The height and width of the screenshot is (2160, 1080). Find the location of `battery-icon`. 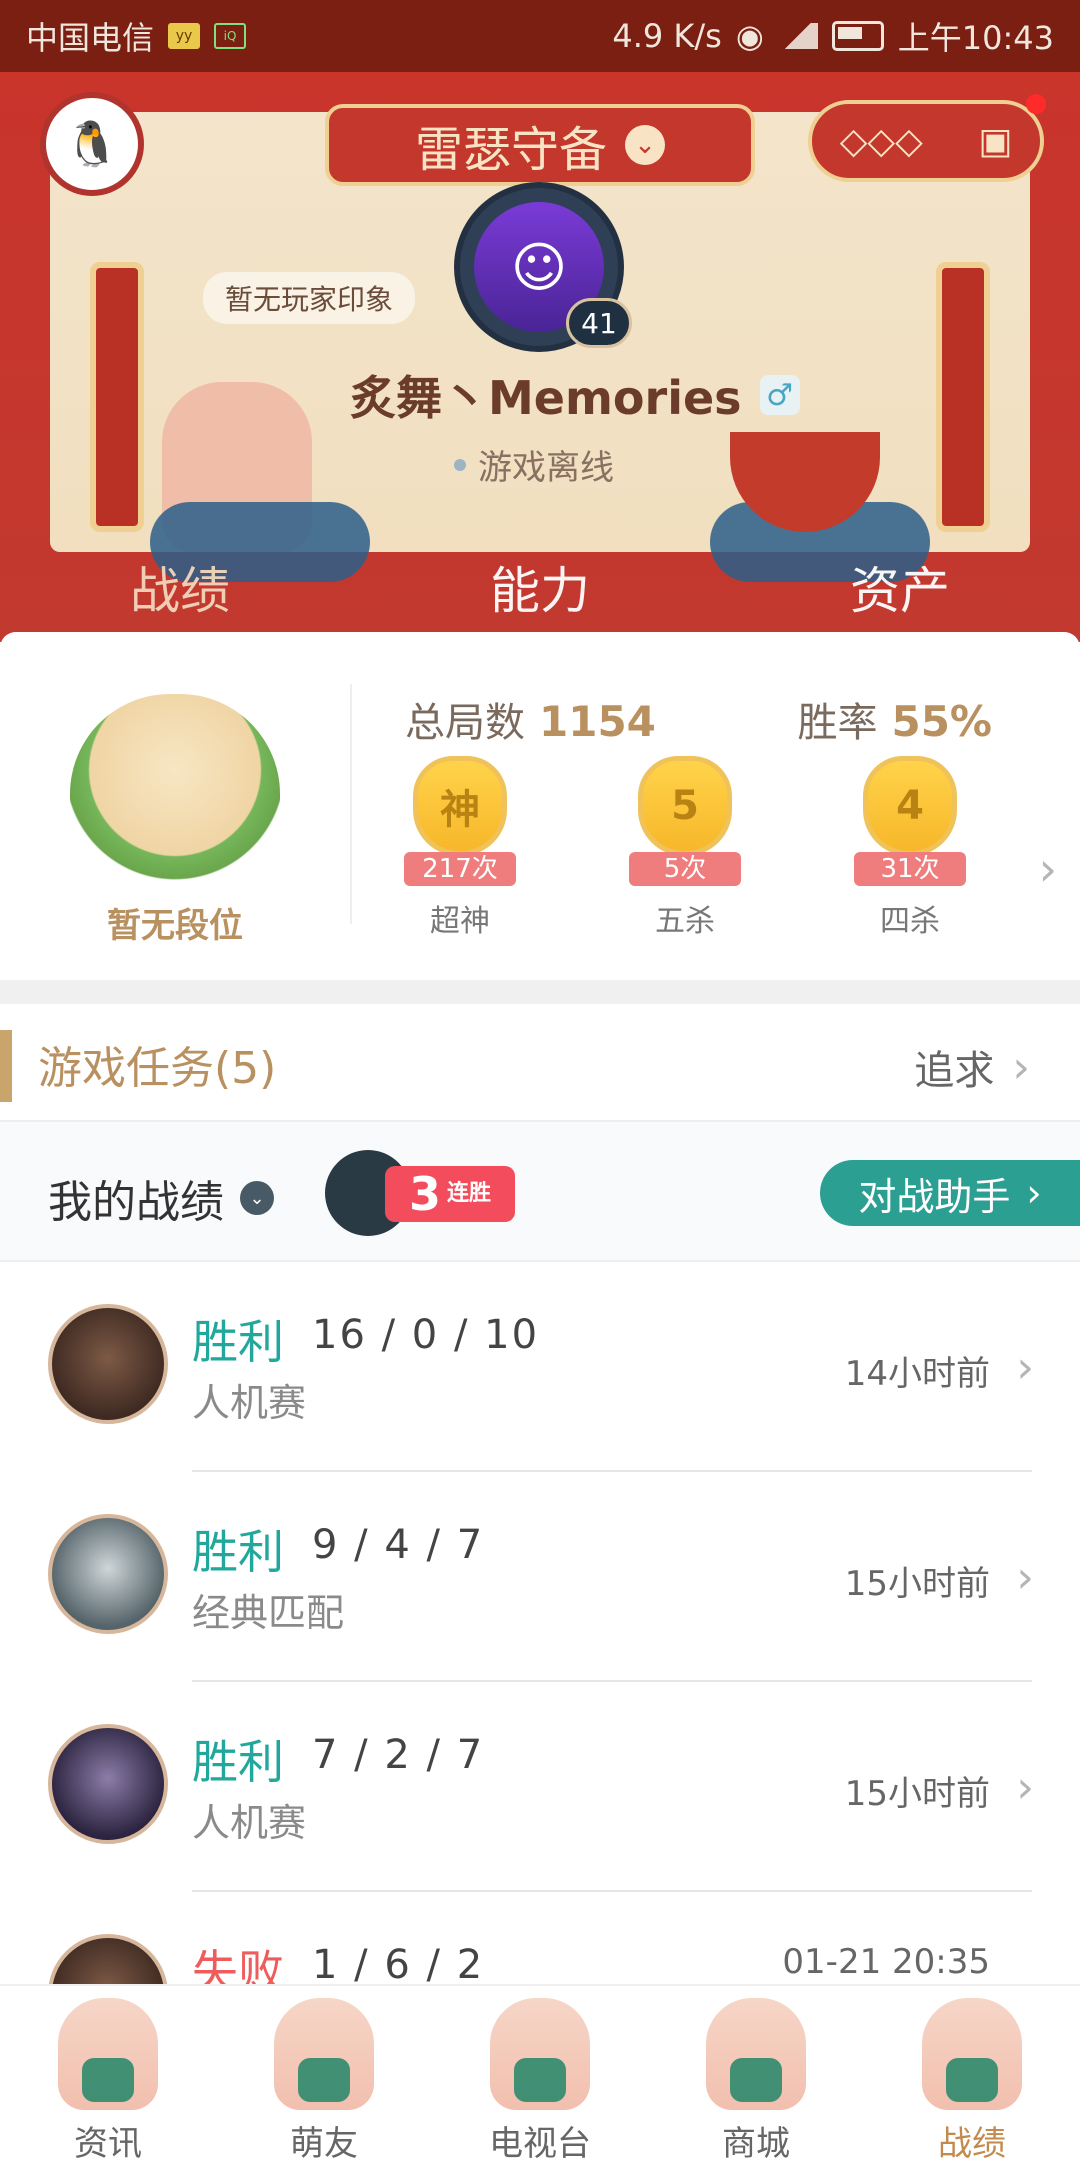

battery-icon is located at coordinates (857, 36).